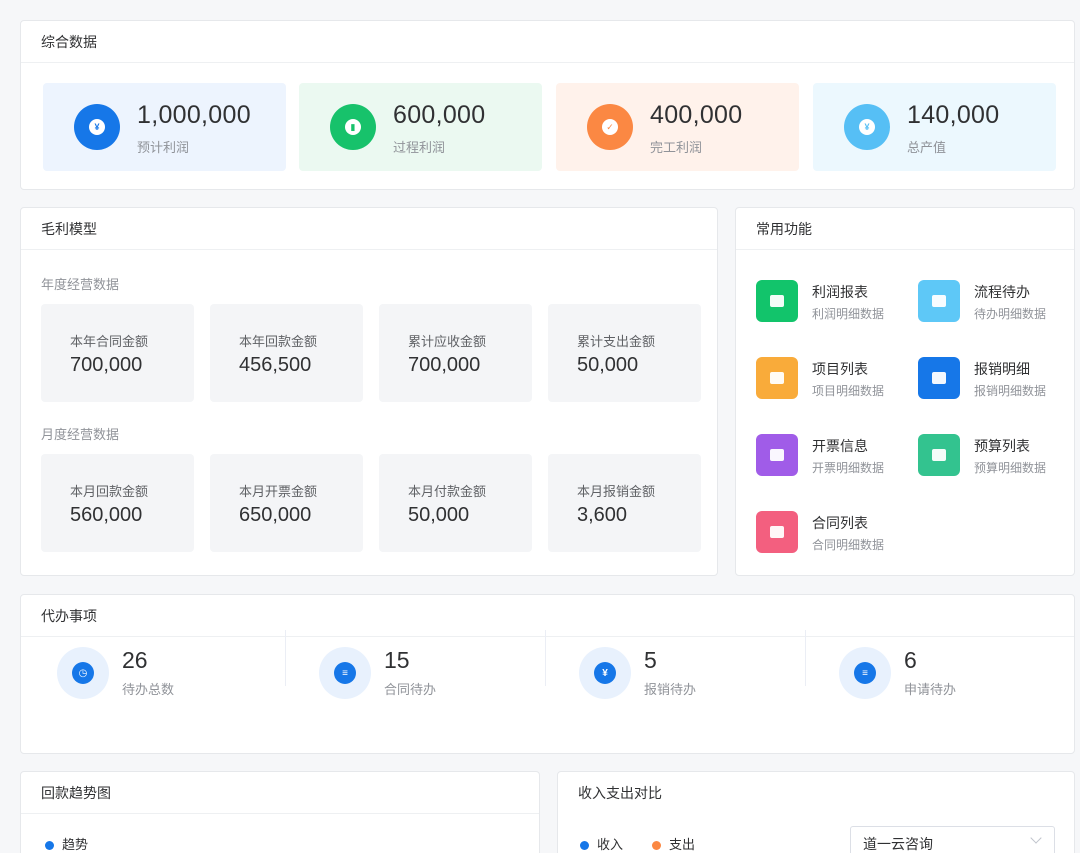 The height and width of the screenshot is (853, 1080). What do you see at coordinates (172, 675) in the screenshot?
I see `todo-item: ◷ 26 待办总数` at bounding box center [172, 675].